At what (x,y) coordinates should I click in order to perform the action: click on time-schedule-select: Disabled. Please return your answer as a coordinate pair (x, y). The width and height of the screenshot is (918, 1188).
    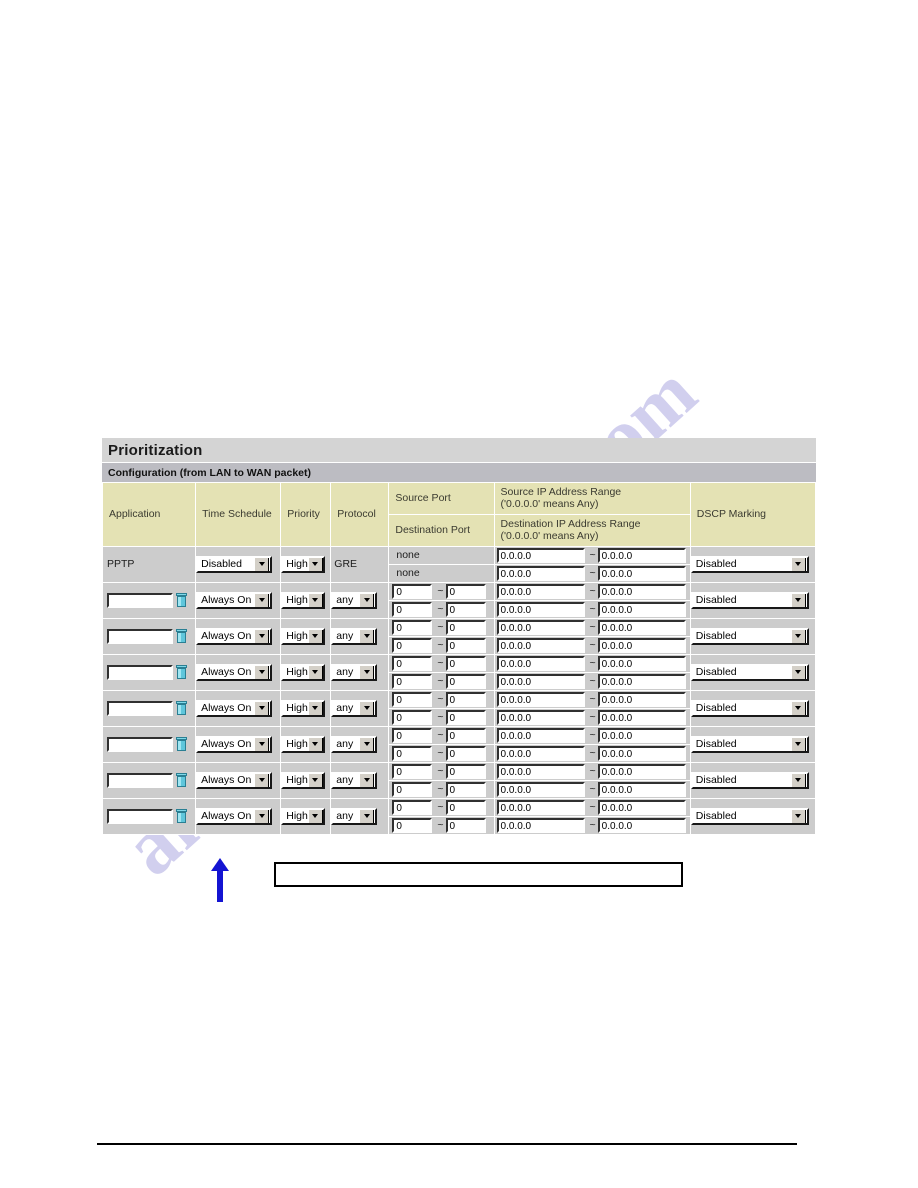
    Looking at the image, I should click on (234, 564).